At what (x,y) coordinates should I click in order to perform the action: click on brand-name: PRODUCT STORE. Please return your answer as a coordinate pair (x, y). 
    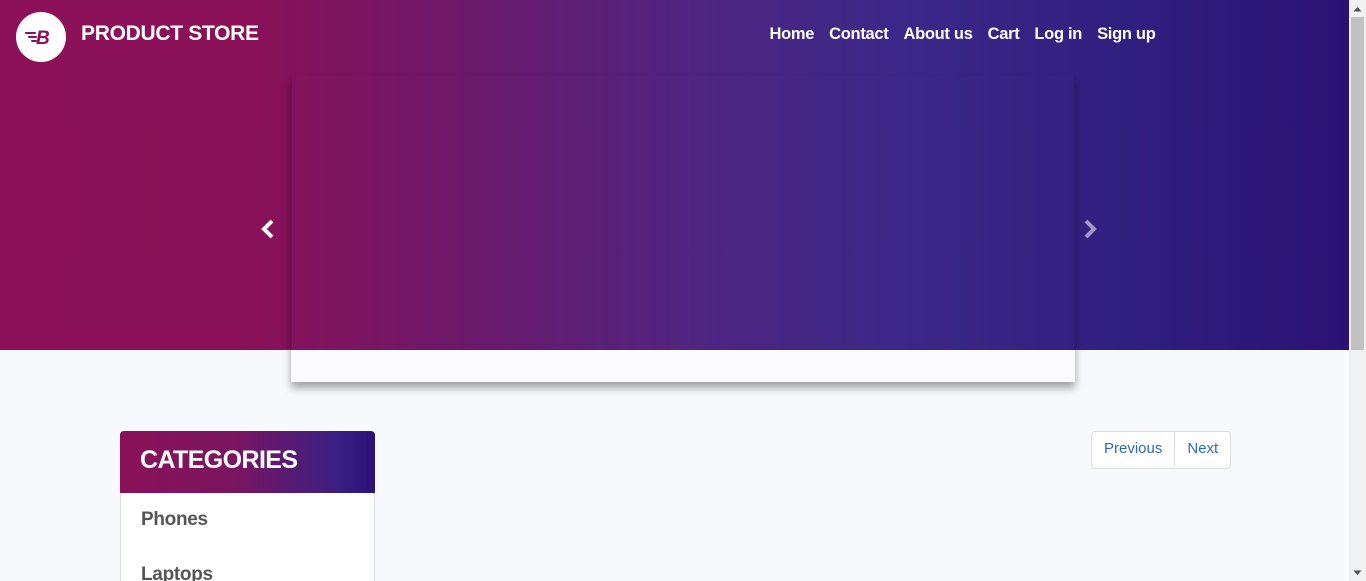
    Looking at the image, I should click on (170, 34).